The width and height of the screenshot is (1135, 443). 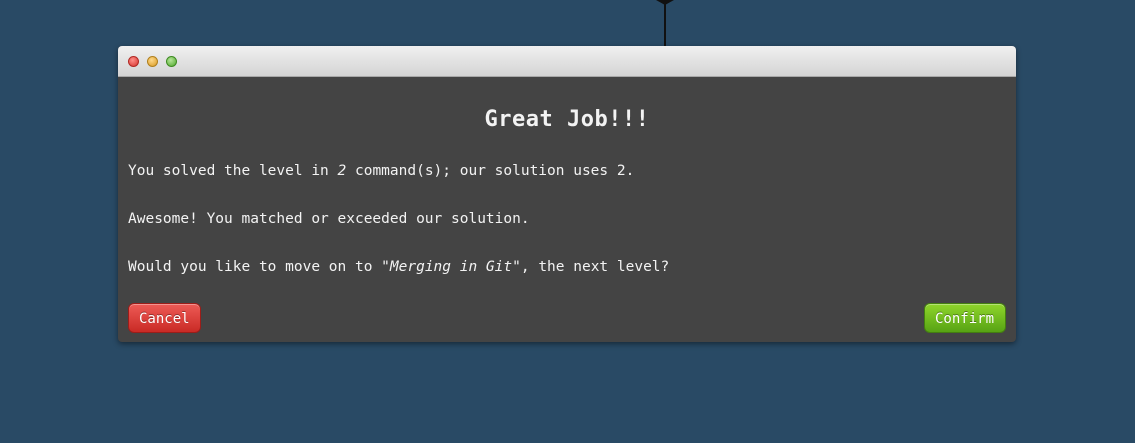 What do you see at coordinates (490, 171) in the screenshot?
I see `summary-suffix: command(s); our solution uses 2.` at bounding box center [490, 171].